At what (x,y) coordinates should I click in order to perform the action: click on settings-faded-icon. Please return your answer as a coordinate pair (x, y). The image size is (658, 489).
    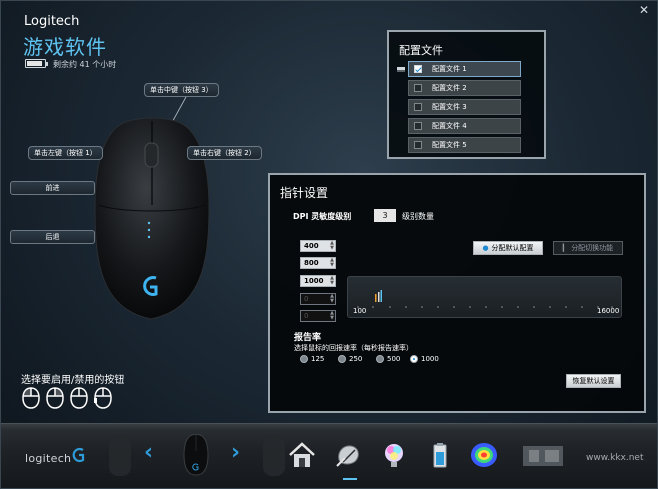
    Looking at the image, I should click on (543, 455).